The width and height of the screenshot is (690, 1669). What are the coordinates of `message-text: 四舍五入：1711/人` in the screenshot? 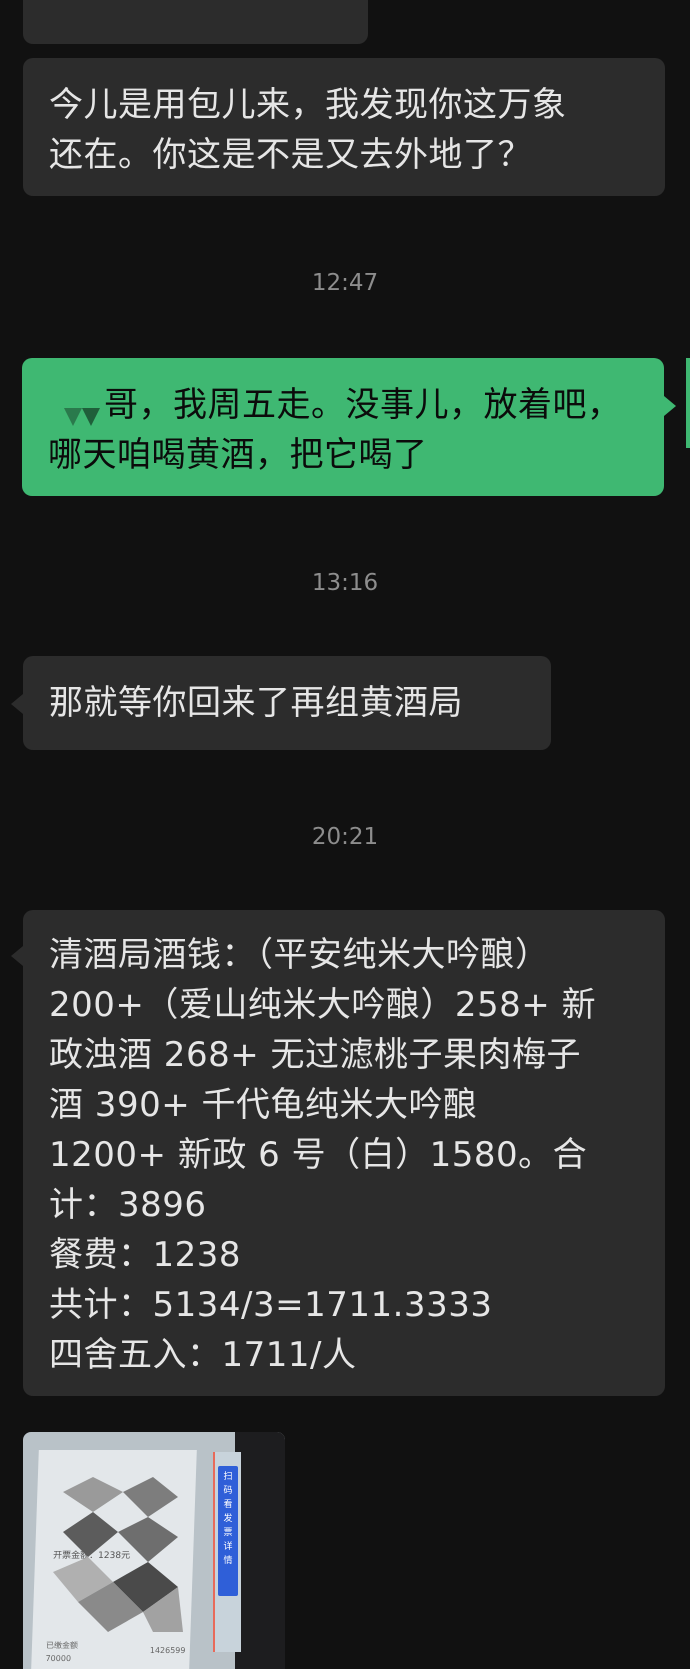 It's located at (203, 1355).